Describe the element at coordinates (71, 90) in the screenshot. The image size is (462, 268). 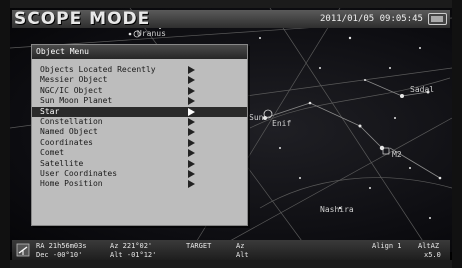
I see `menu-item-label: NGC/IC Object` at that location.